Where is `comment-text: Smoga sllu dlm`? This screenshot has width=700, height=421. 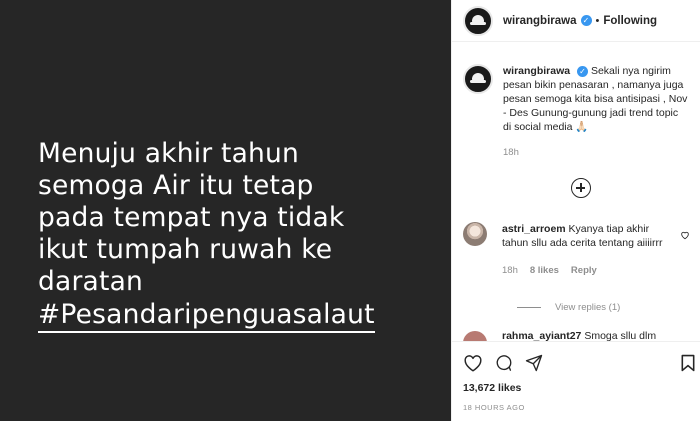
comment-text: Smoga sllu dlm is located at coordinates (620, 336).